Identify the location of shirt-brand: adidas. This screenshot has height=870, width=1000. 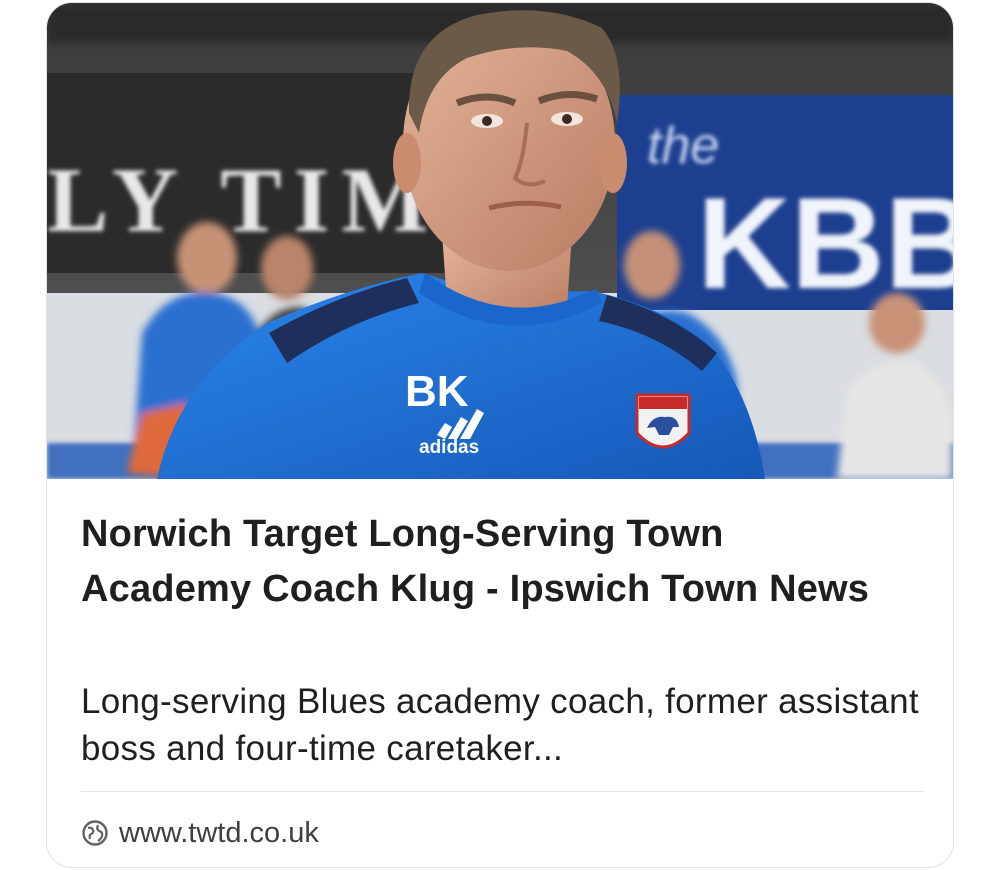
(449, 447).